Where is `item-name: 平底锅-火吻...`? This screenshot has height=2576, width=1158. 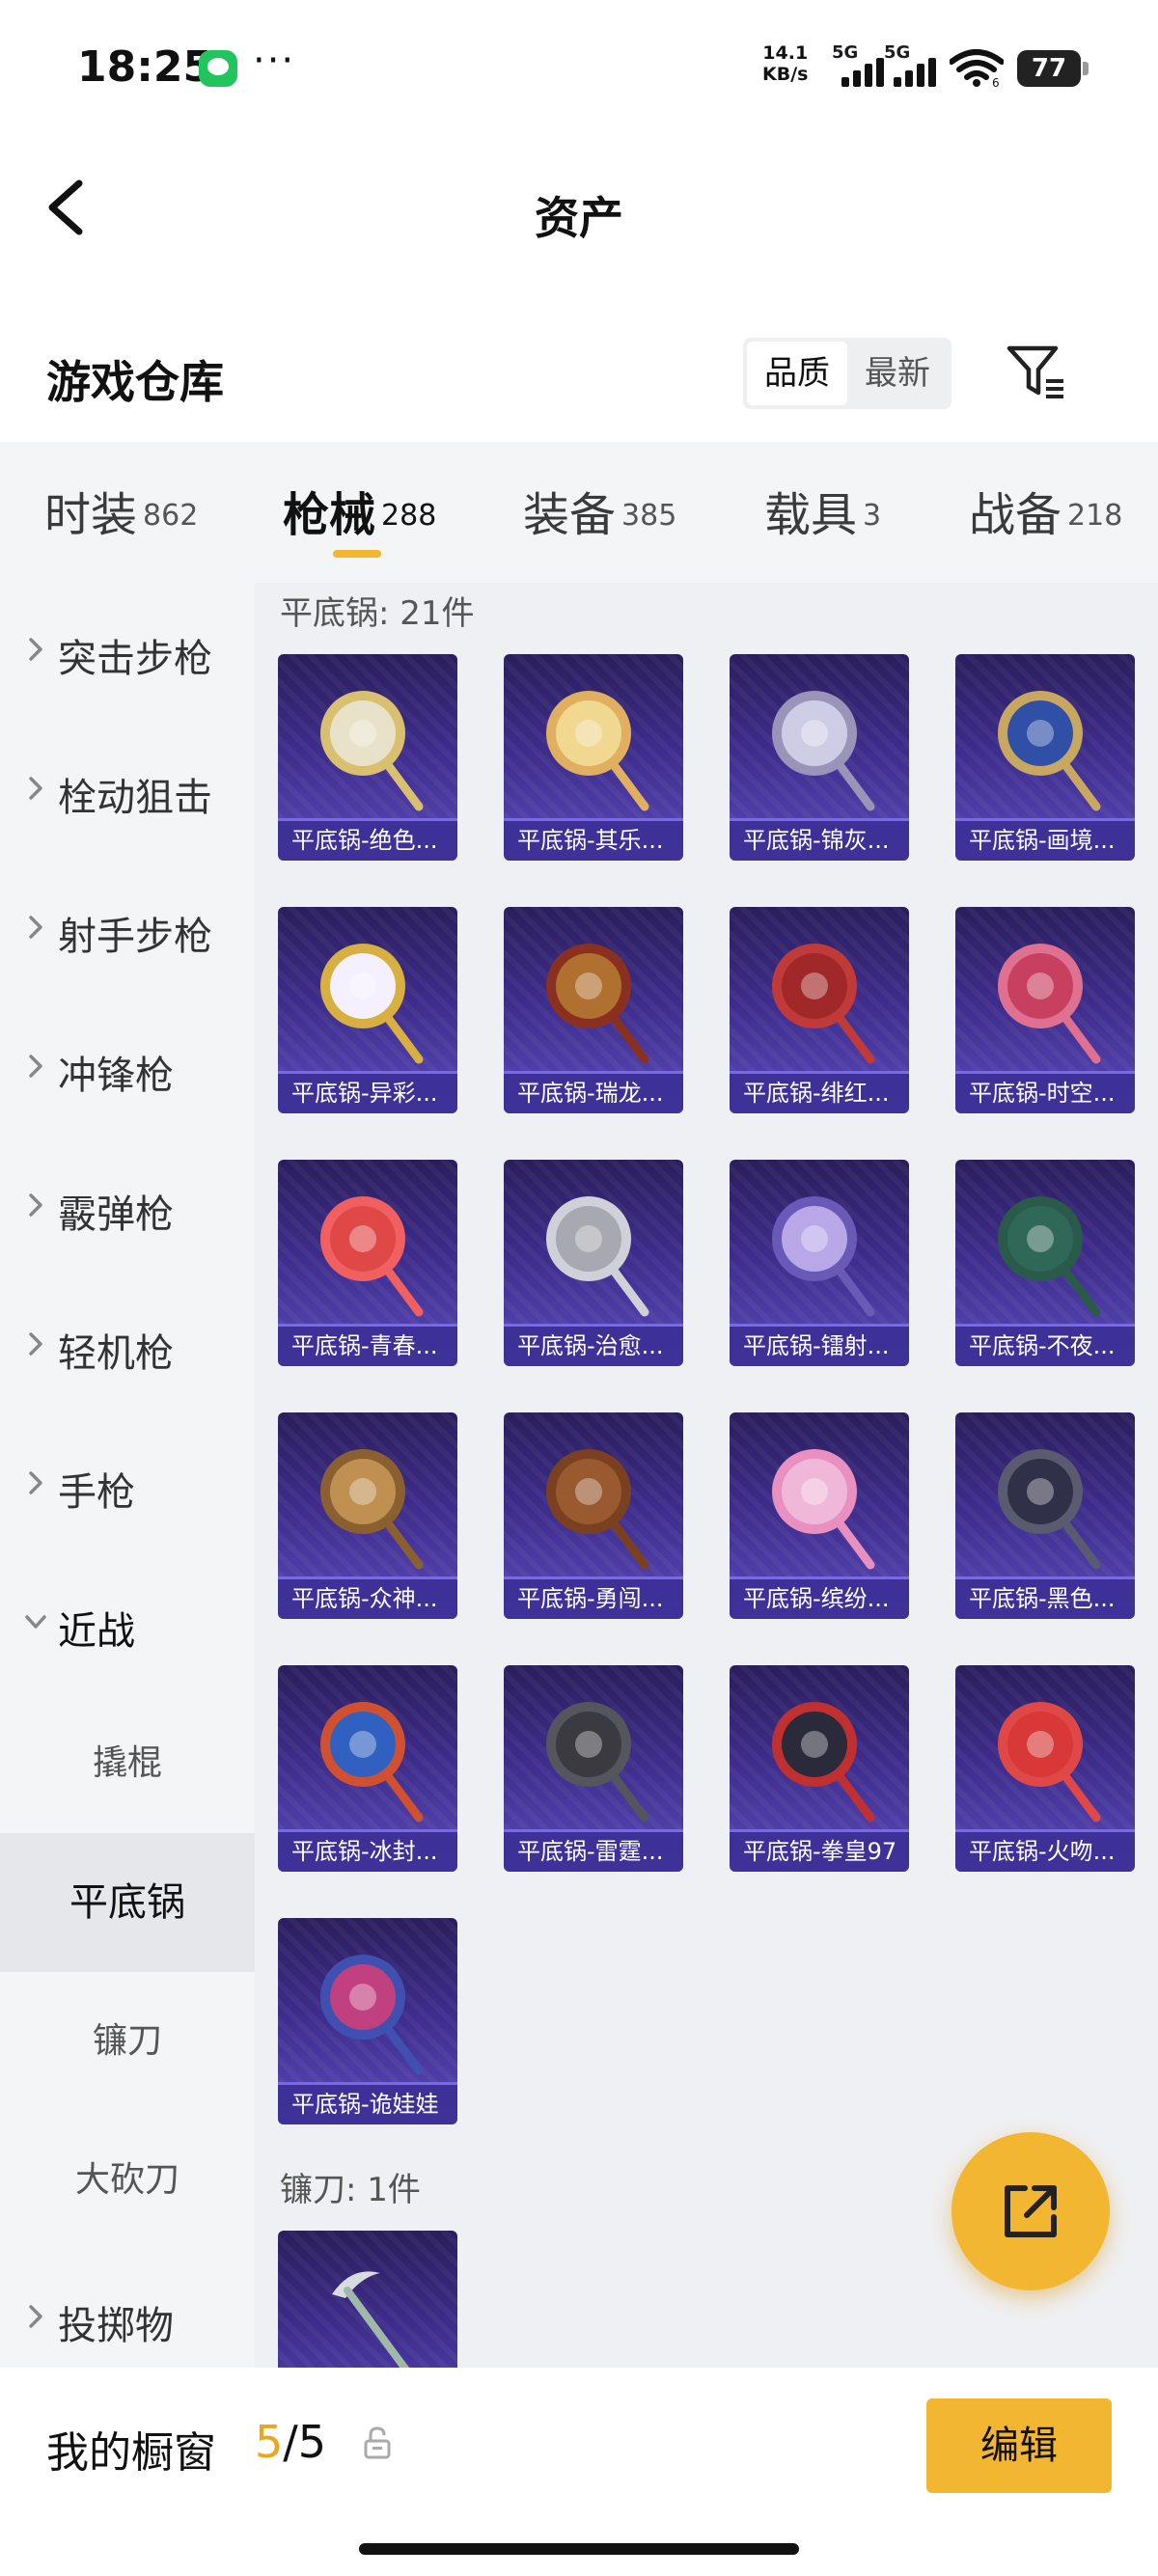 item-name: 平底锅-火吻... is located at coordinates (1045, 1851).